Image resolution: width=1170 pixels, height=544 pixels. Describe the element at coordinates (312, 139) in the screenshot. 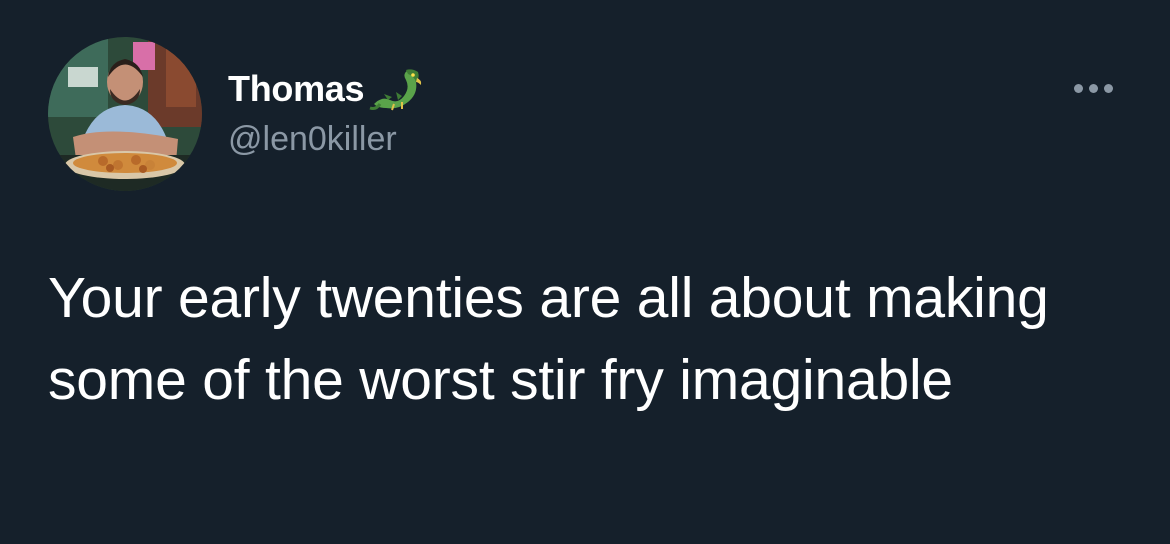

I see `user-handle: @len0killer` at that location.